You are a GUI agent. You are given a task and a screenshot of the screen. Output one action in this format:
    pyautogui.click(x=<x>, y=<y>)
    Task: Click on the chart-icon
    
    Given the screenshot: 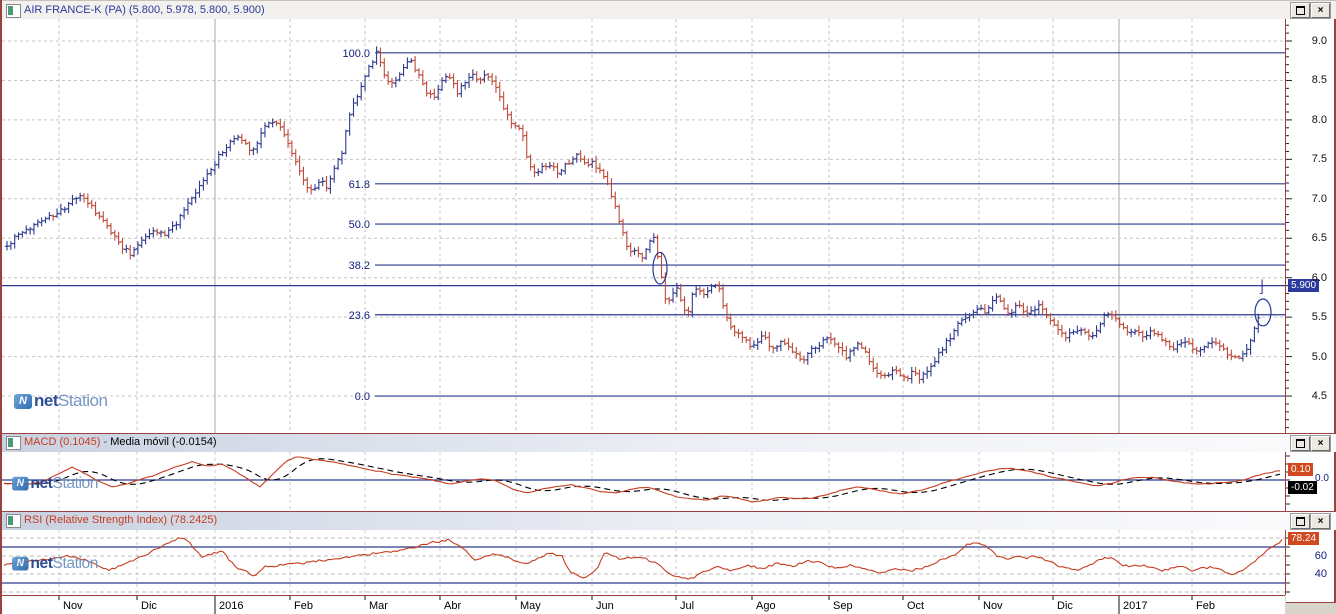 What is the action you would take?
    pyautogui.click(x=13, y=11)
    